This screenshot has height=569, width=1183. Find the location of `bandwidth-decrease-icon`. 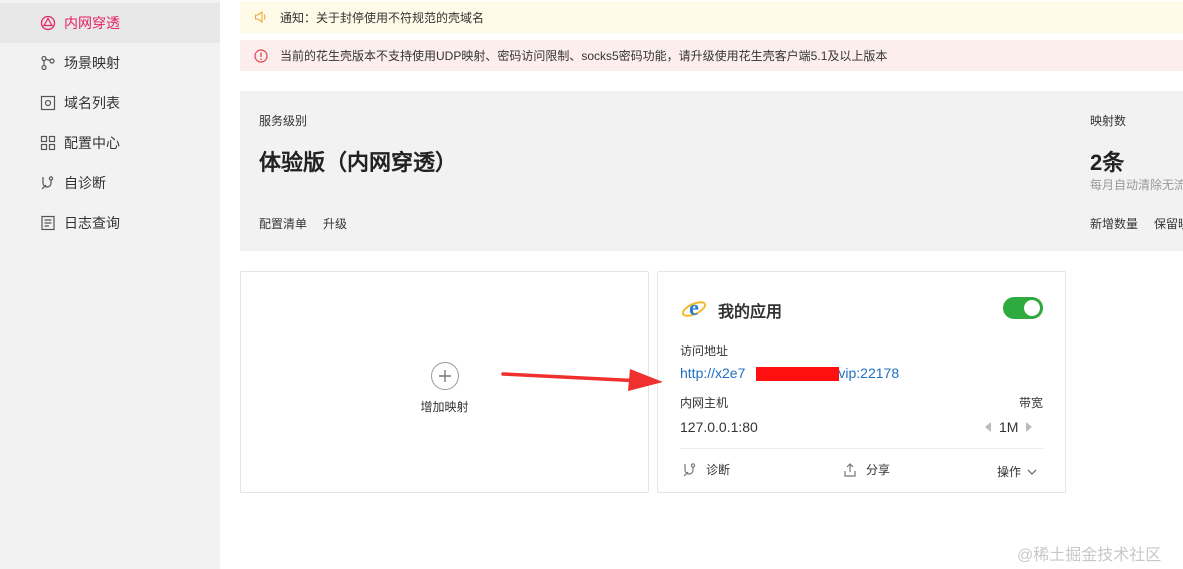

bandwidth-decrease-icon is located at coordinates (988, 427).